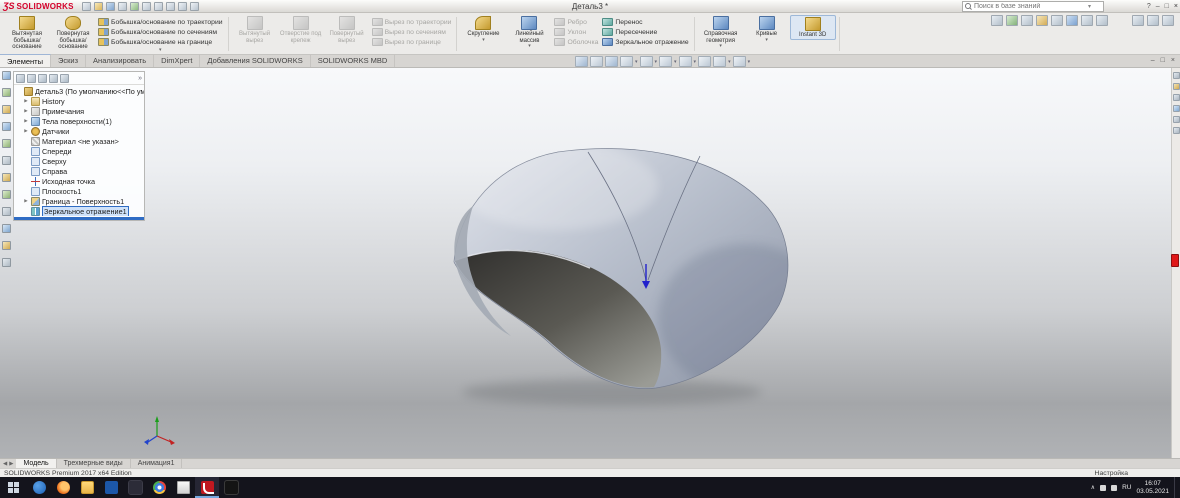 This screenshot has height=498, width=1180. I want to click on display-settings-icon, so click(997, 20).